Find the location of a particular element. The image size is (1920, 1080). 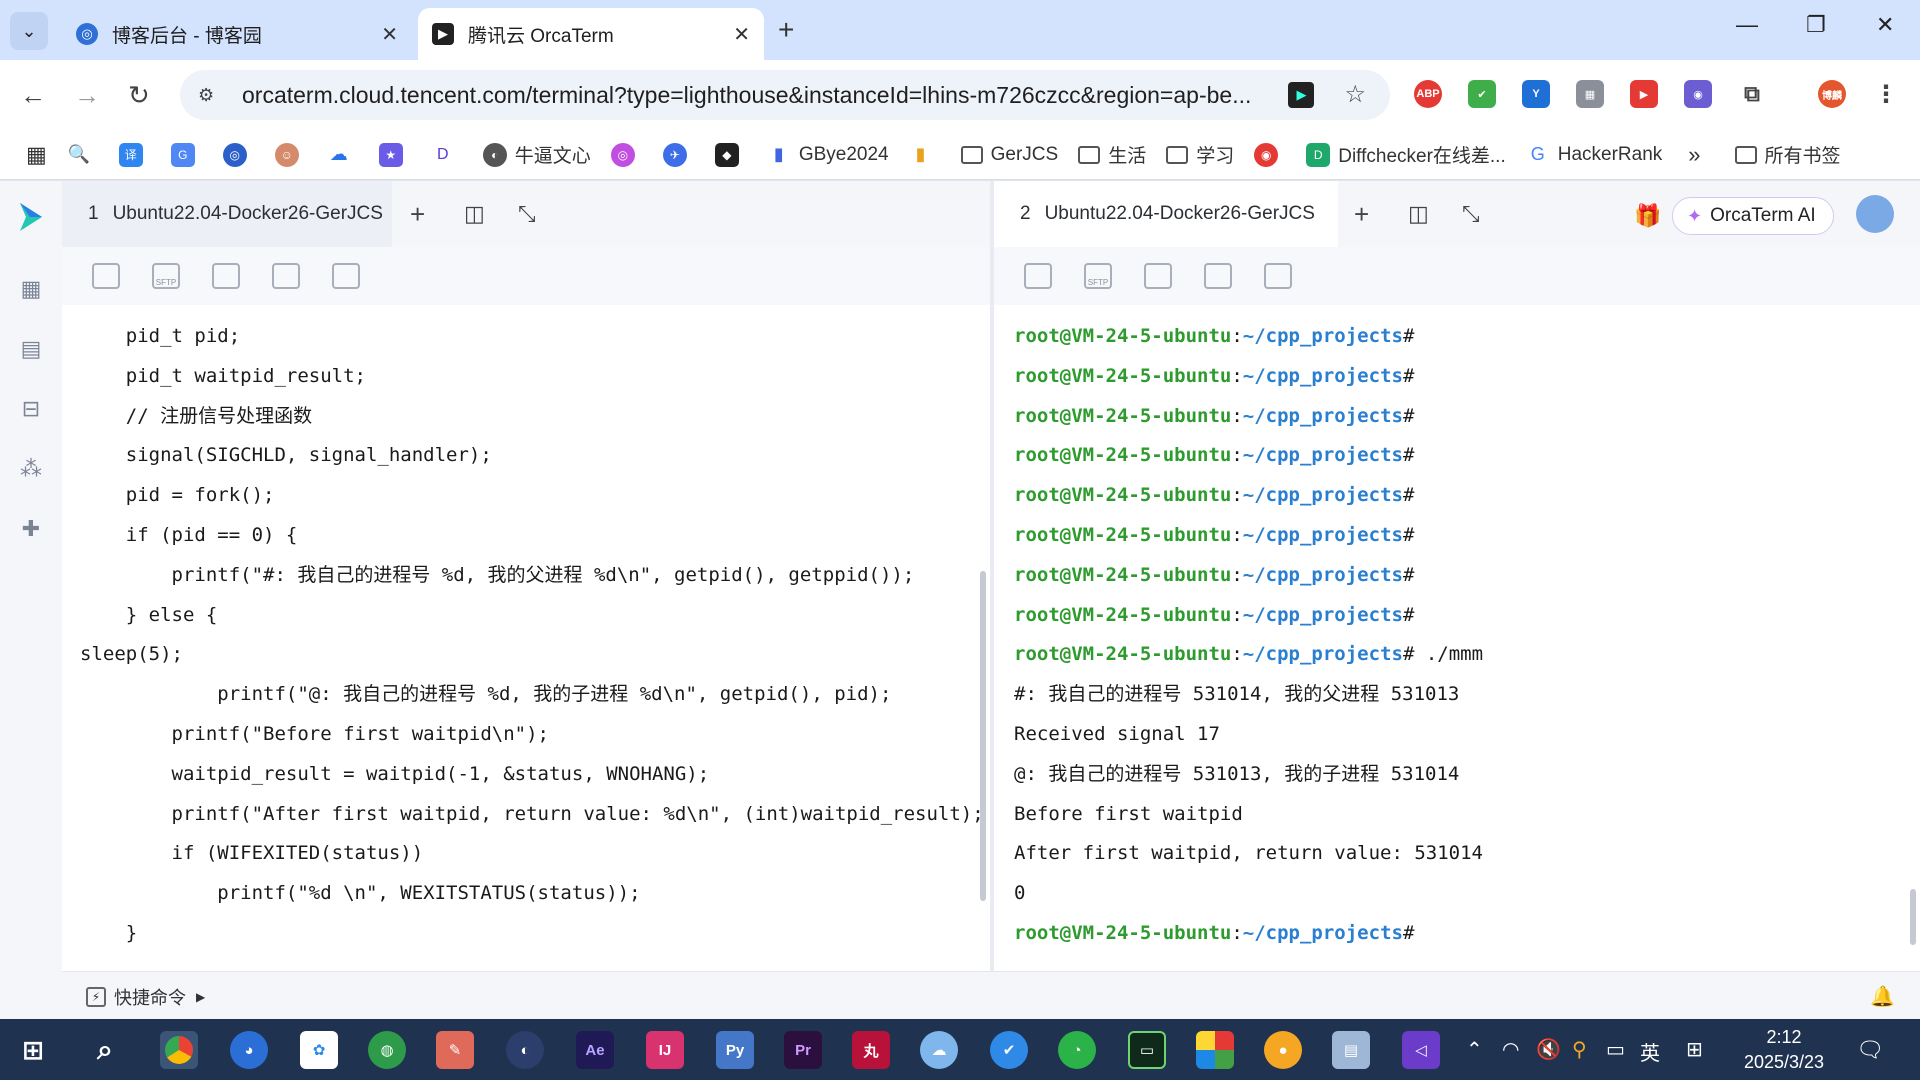

wechat-icon: ◔ is located at coordinates (1077, 1050).